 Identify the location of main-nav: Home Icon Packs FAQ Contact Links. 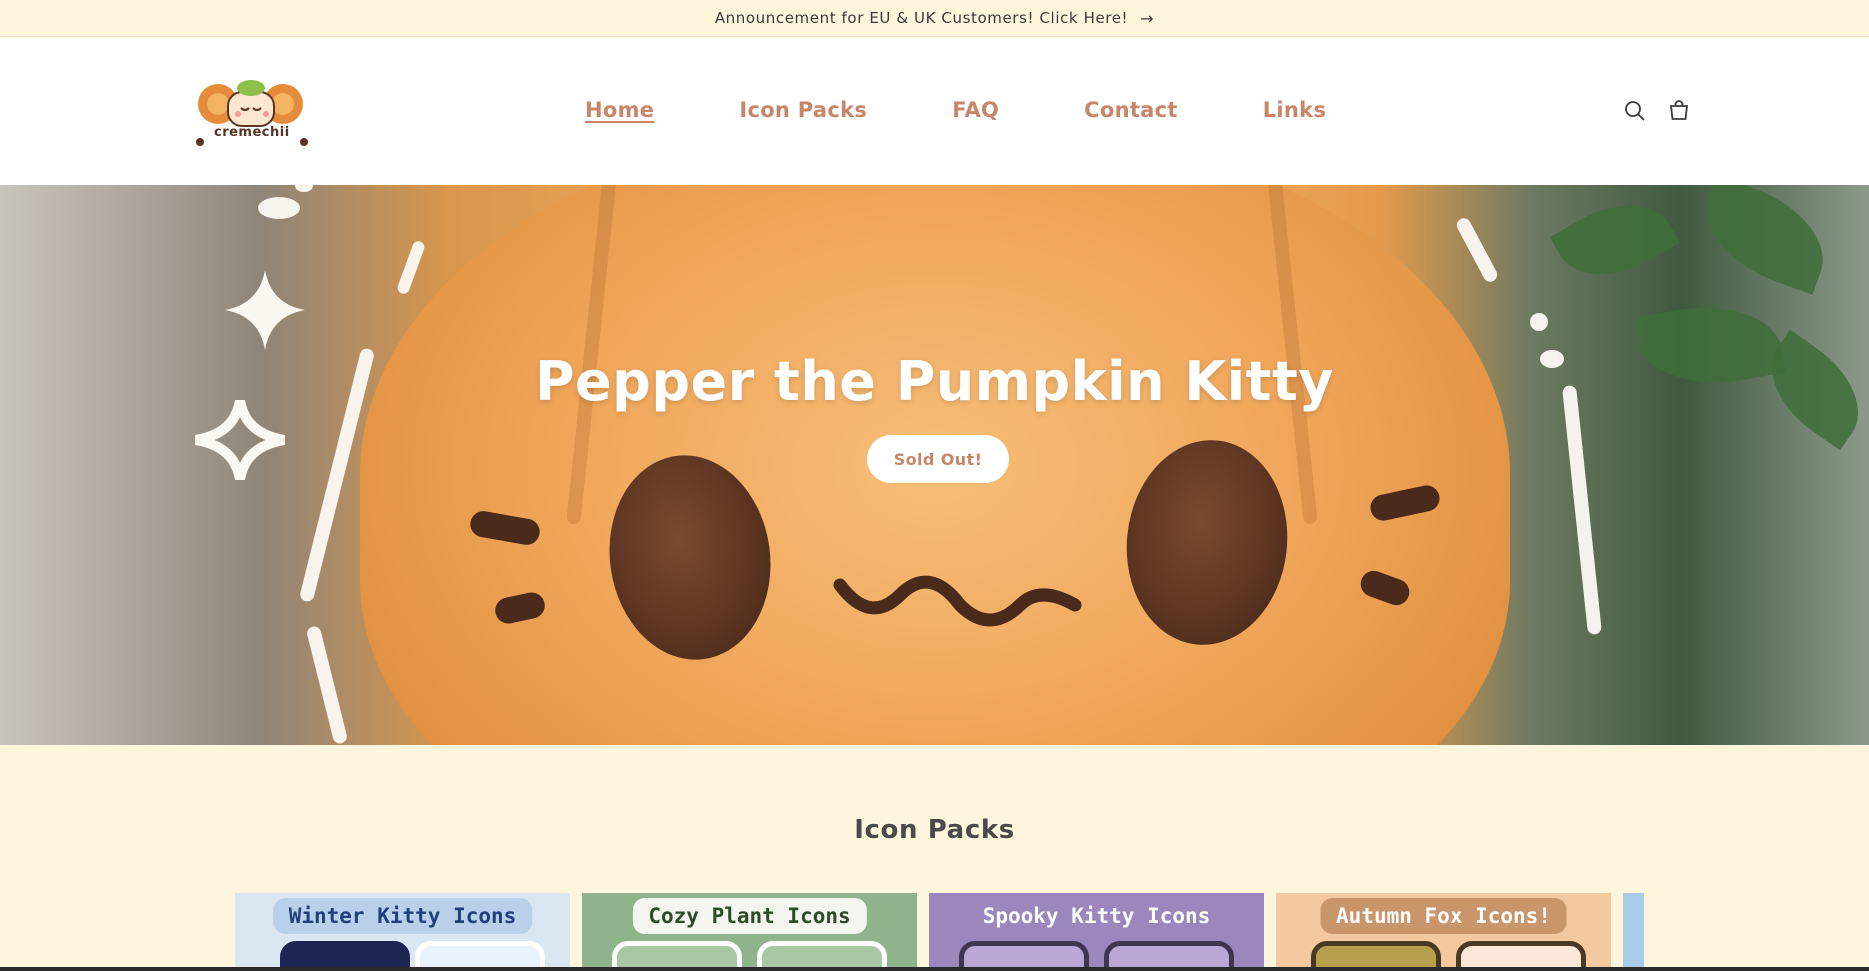
(955, 110).